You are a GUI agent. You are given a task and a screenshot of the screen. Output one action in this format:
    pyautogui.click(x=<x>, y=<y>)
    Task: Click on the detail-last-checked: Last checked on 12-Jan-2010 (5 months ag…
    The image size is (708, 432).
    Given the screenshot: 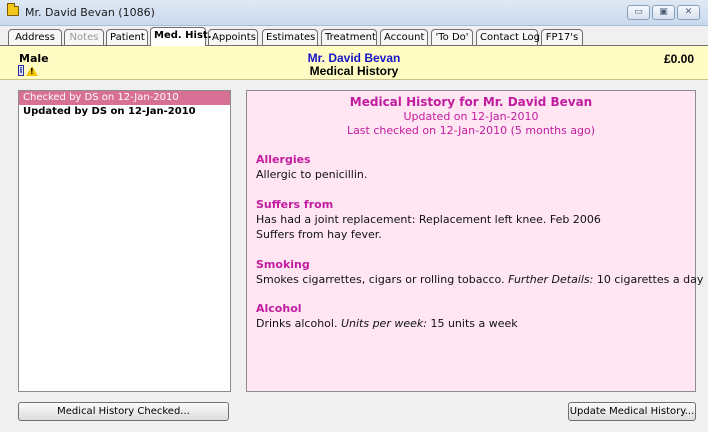 What is the action you would take?
    pyautogui.click(x=471, y=130)
    